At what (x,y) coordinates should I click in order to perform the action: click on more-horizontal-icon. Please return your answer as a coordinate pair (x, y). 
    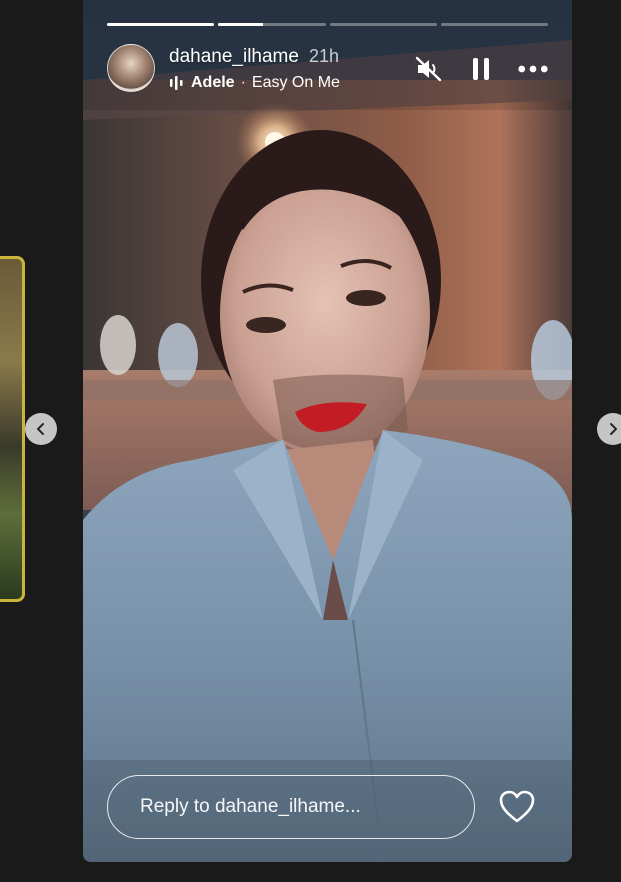
    Looking at the image, I should click on (533, 69).